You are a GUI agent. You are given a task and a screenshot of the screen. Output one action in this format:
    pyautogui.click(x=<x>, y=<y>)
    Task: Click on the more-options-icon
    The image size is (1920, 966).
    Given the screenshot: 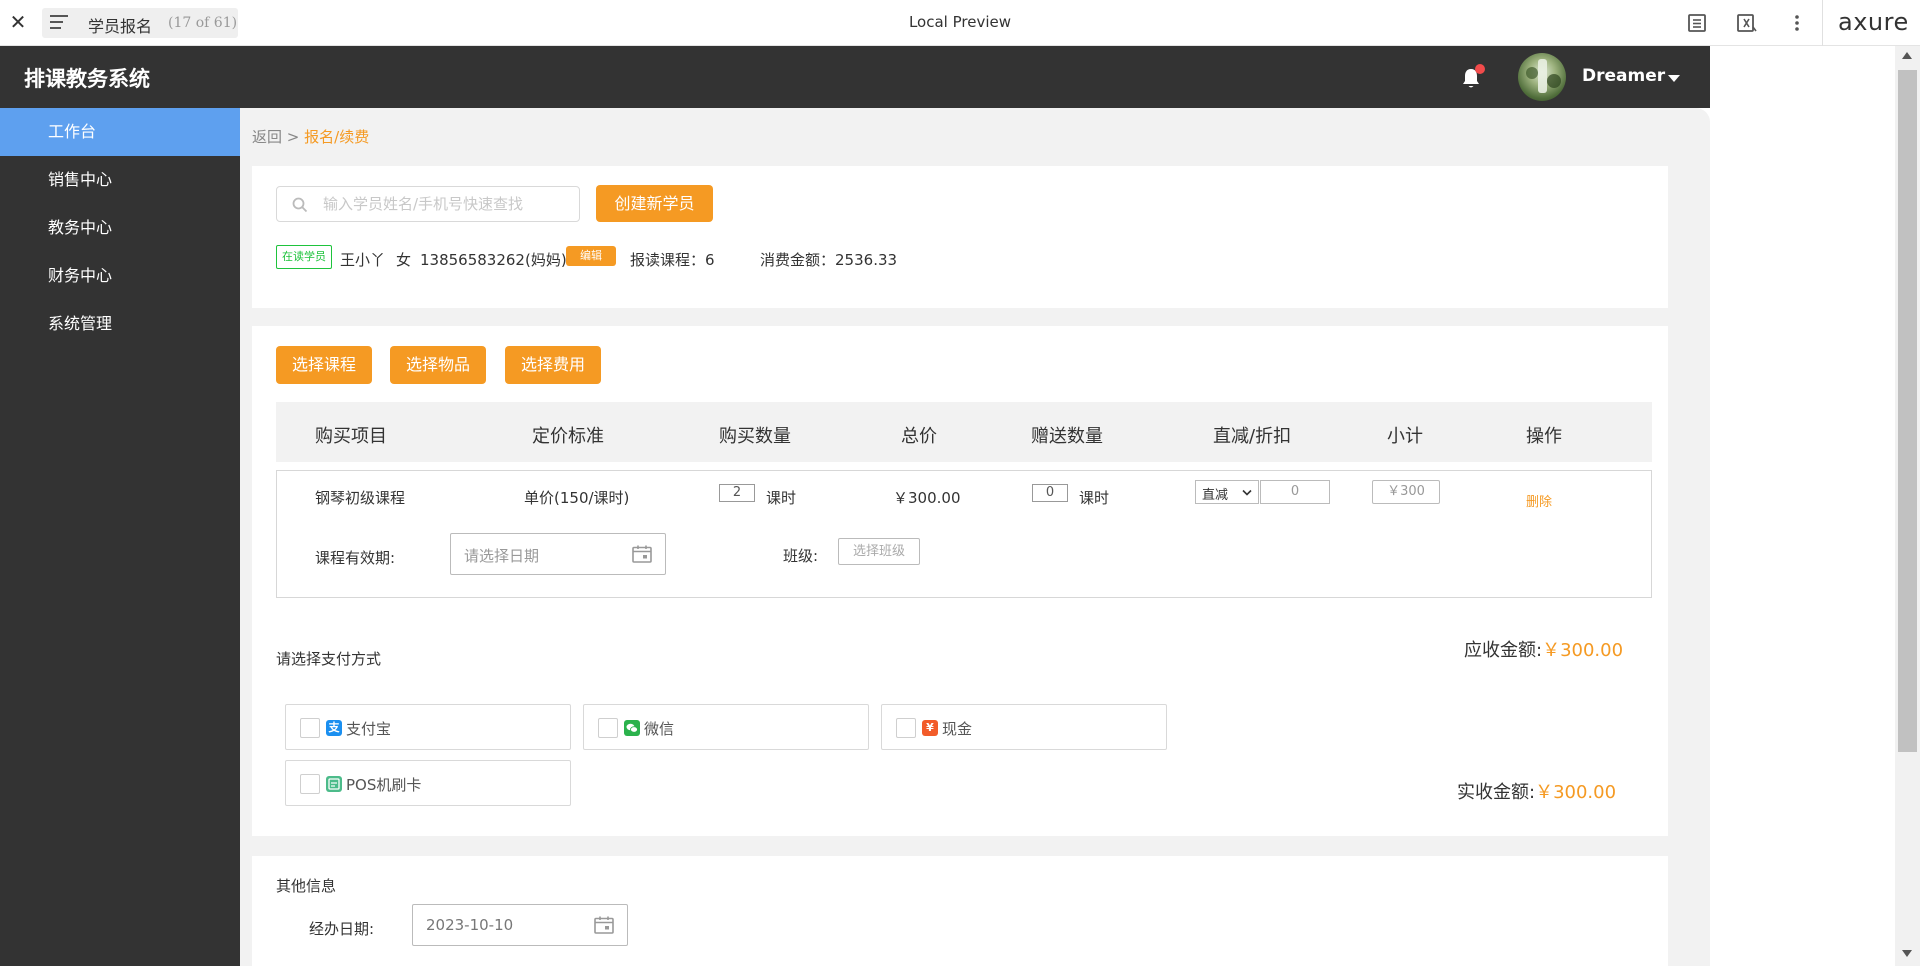 What is the action you would take?
    pyautogui.click(x=1797, y=23)
    